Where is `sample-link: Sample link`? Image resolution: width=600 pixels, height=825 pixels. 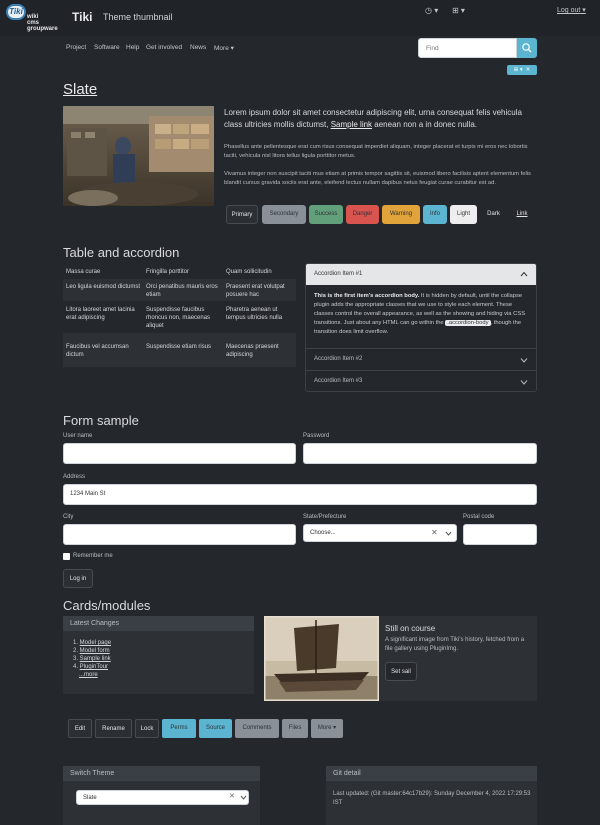
sample-link: Sample link is located at coordinates (351, 124).